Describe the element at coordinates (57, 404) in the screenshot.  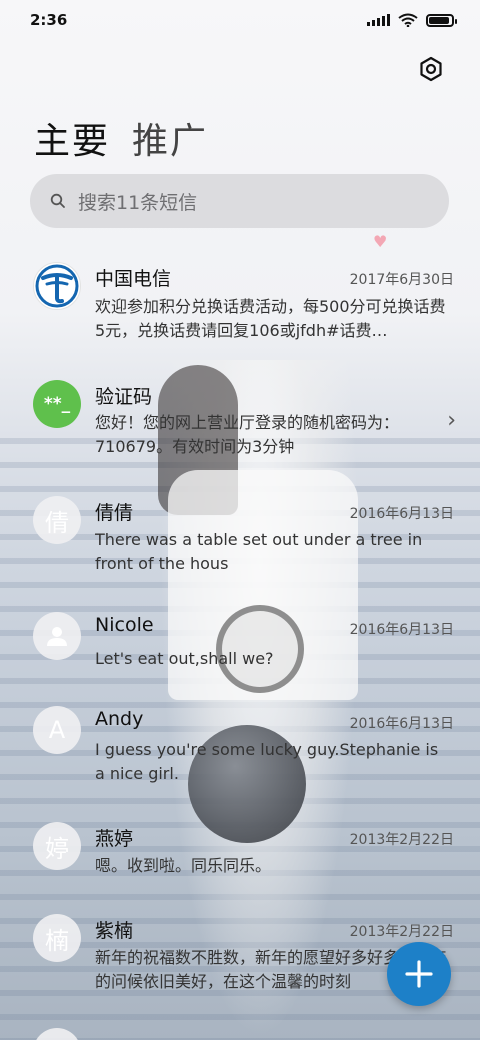
I see `verification-code-avatar: **_` at that location.